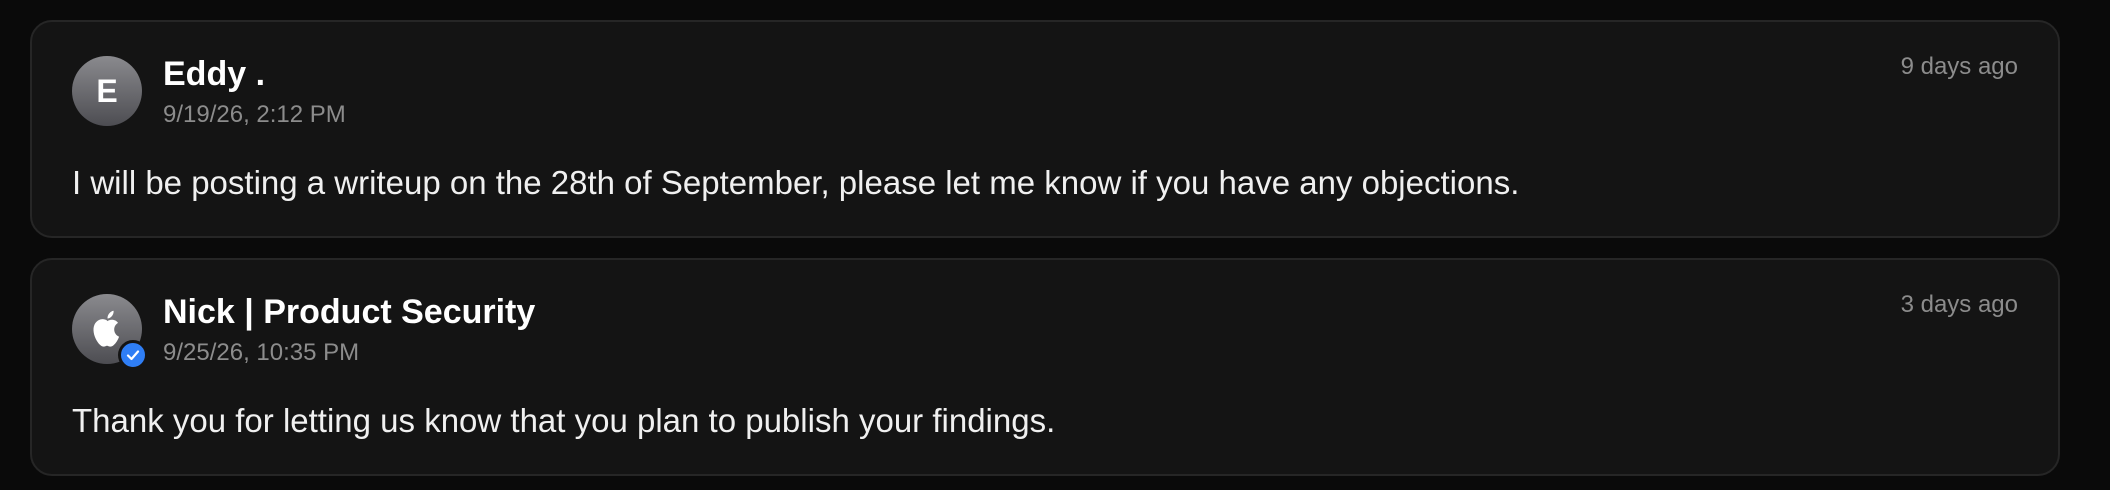 The image size is (2110, 490). Describe the element at coordinates (107, 329) in the screenshot. I see `apple-logo-icon` at that location.